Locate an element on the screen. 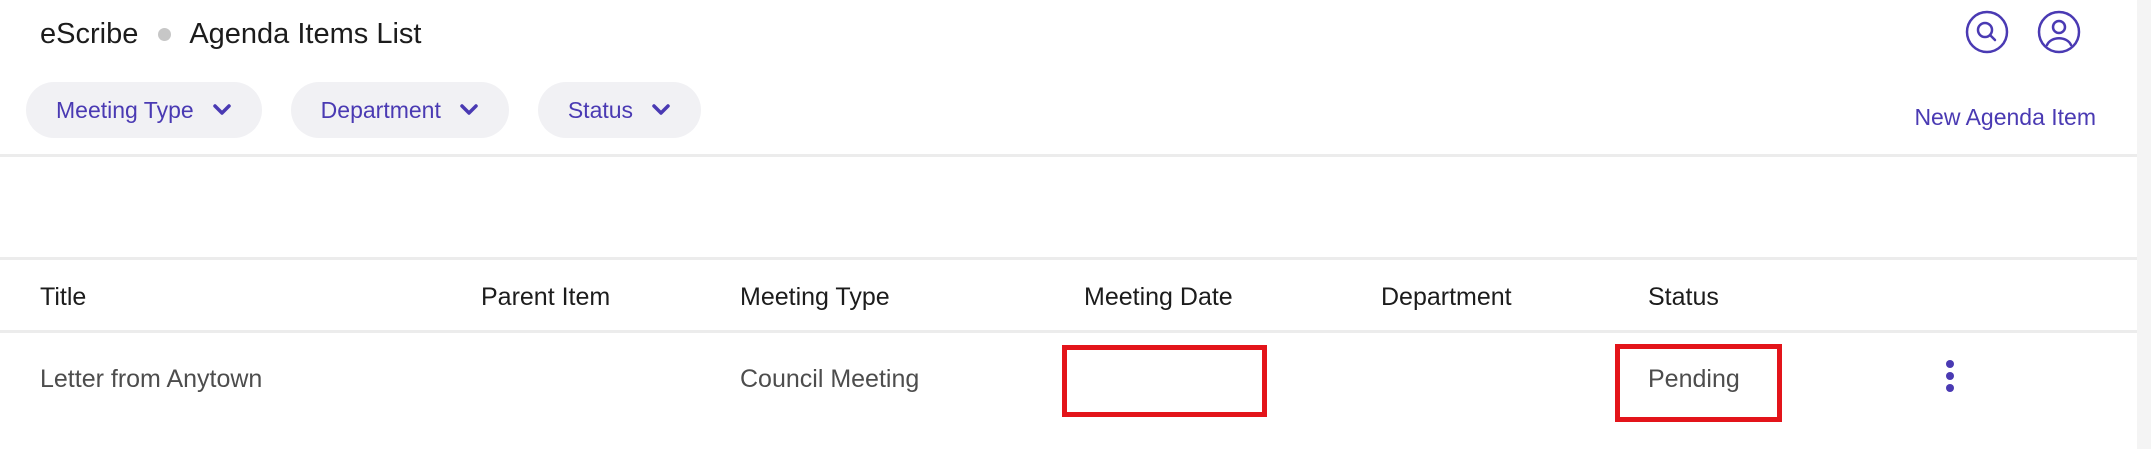 The image size is (2151, 449). filter-bar: Meeting Type Department Status is located at coordinates (364, 110).